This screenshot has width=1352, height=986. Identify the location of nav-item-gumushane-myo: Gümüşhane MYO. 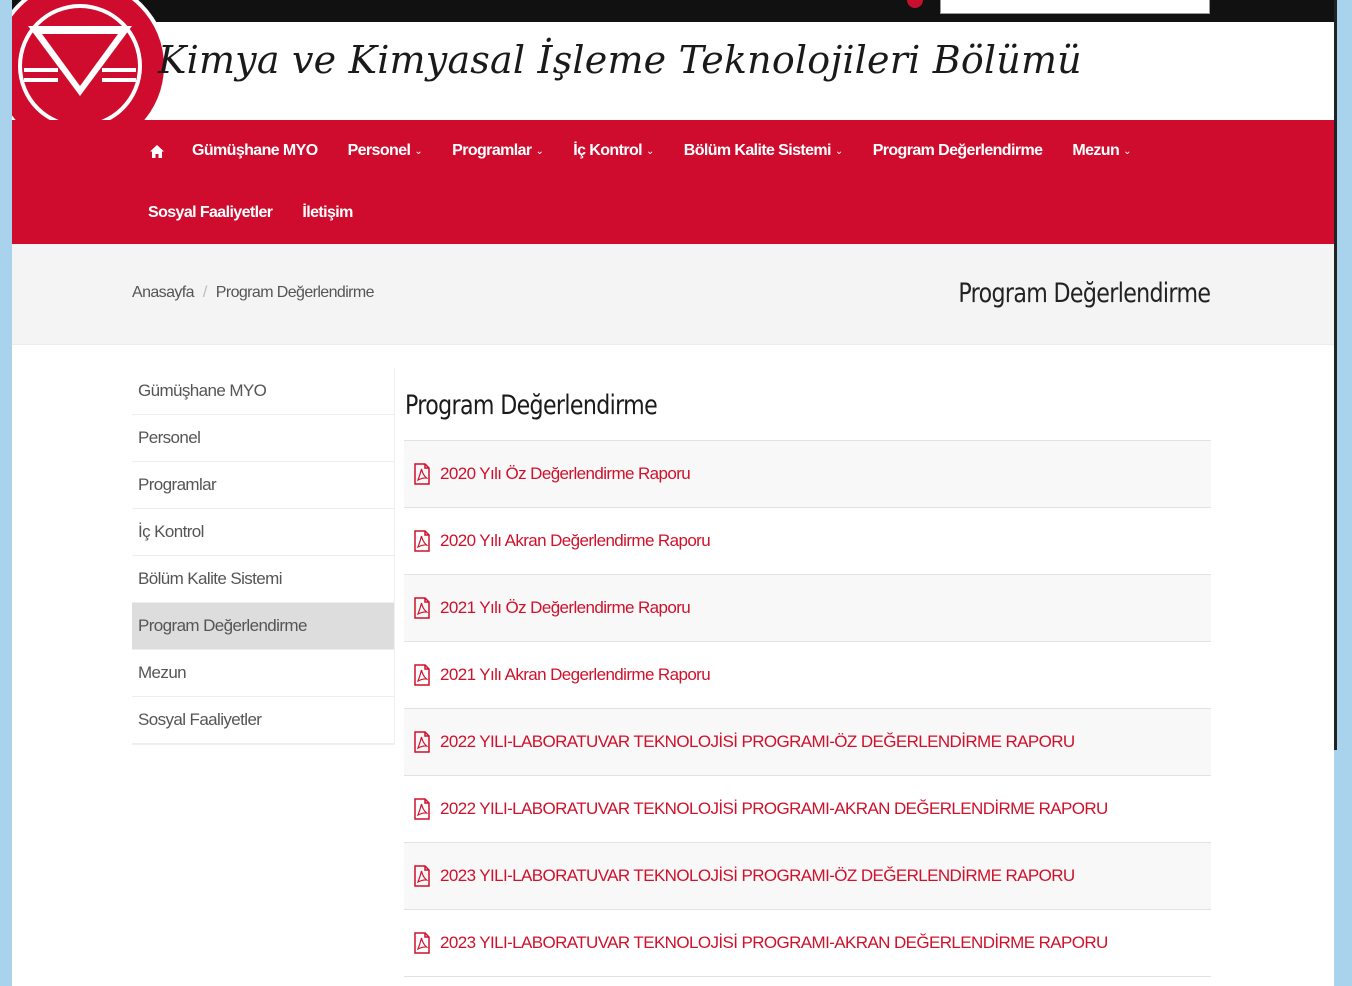
(255, 151).